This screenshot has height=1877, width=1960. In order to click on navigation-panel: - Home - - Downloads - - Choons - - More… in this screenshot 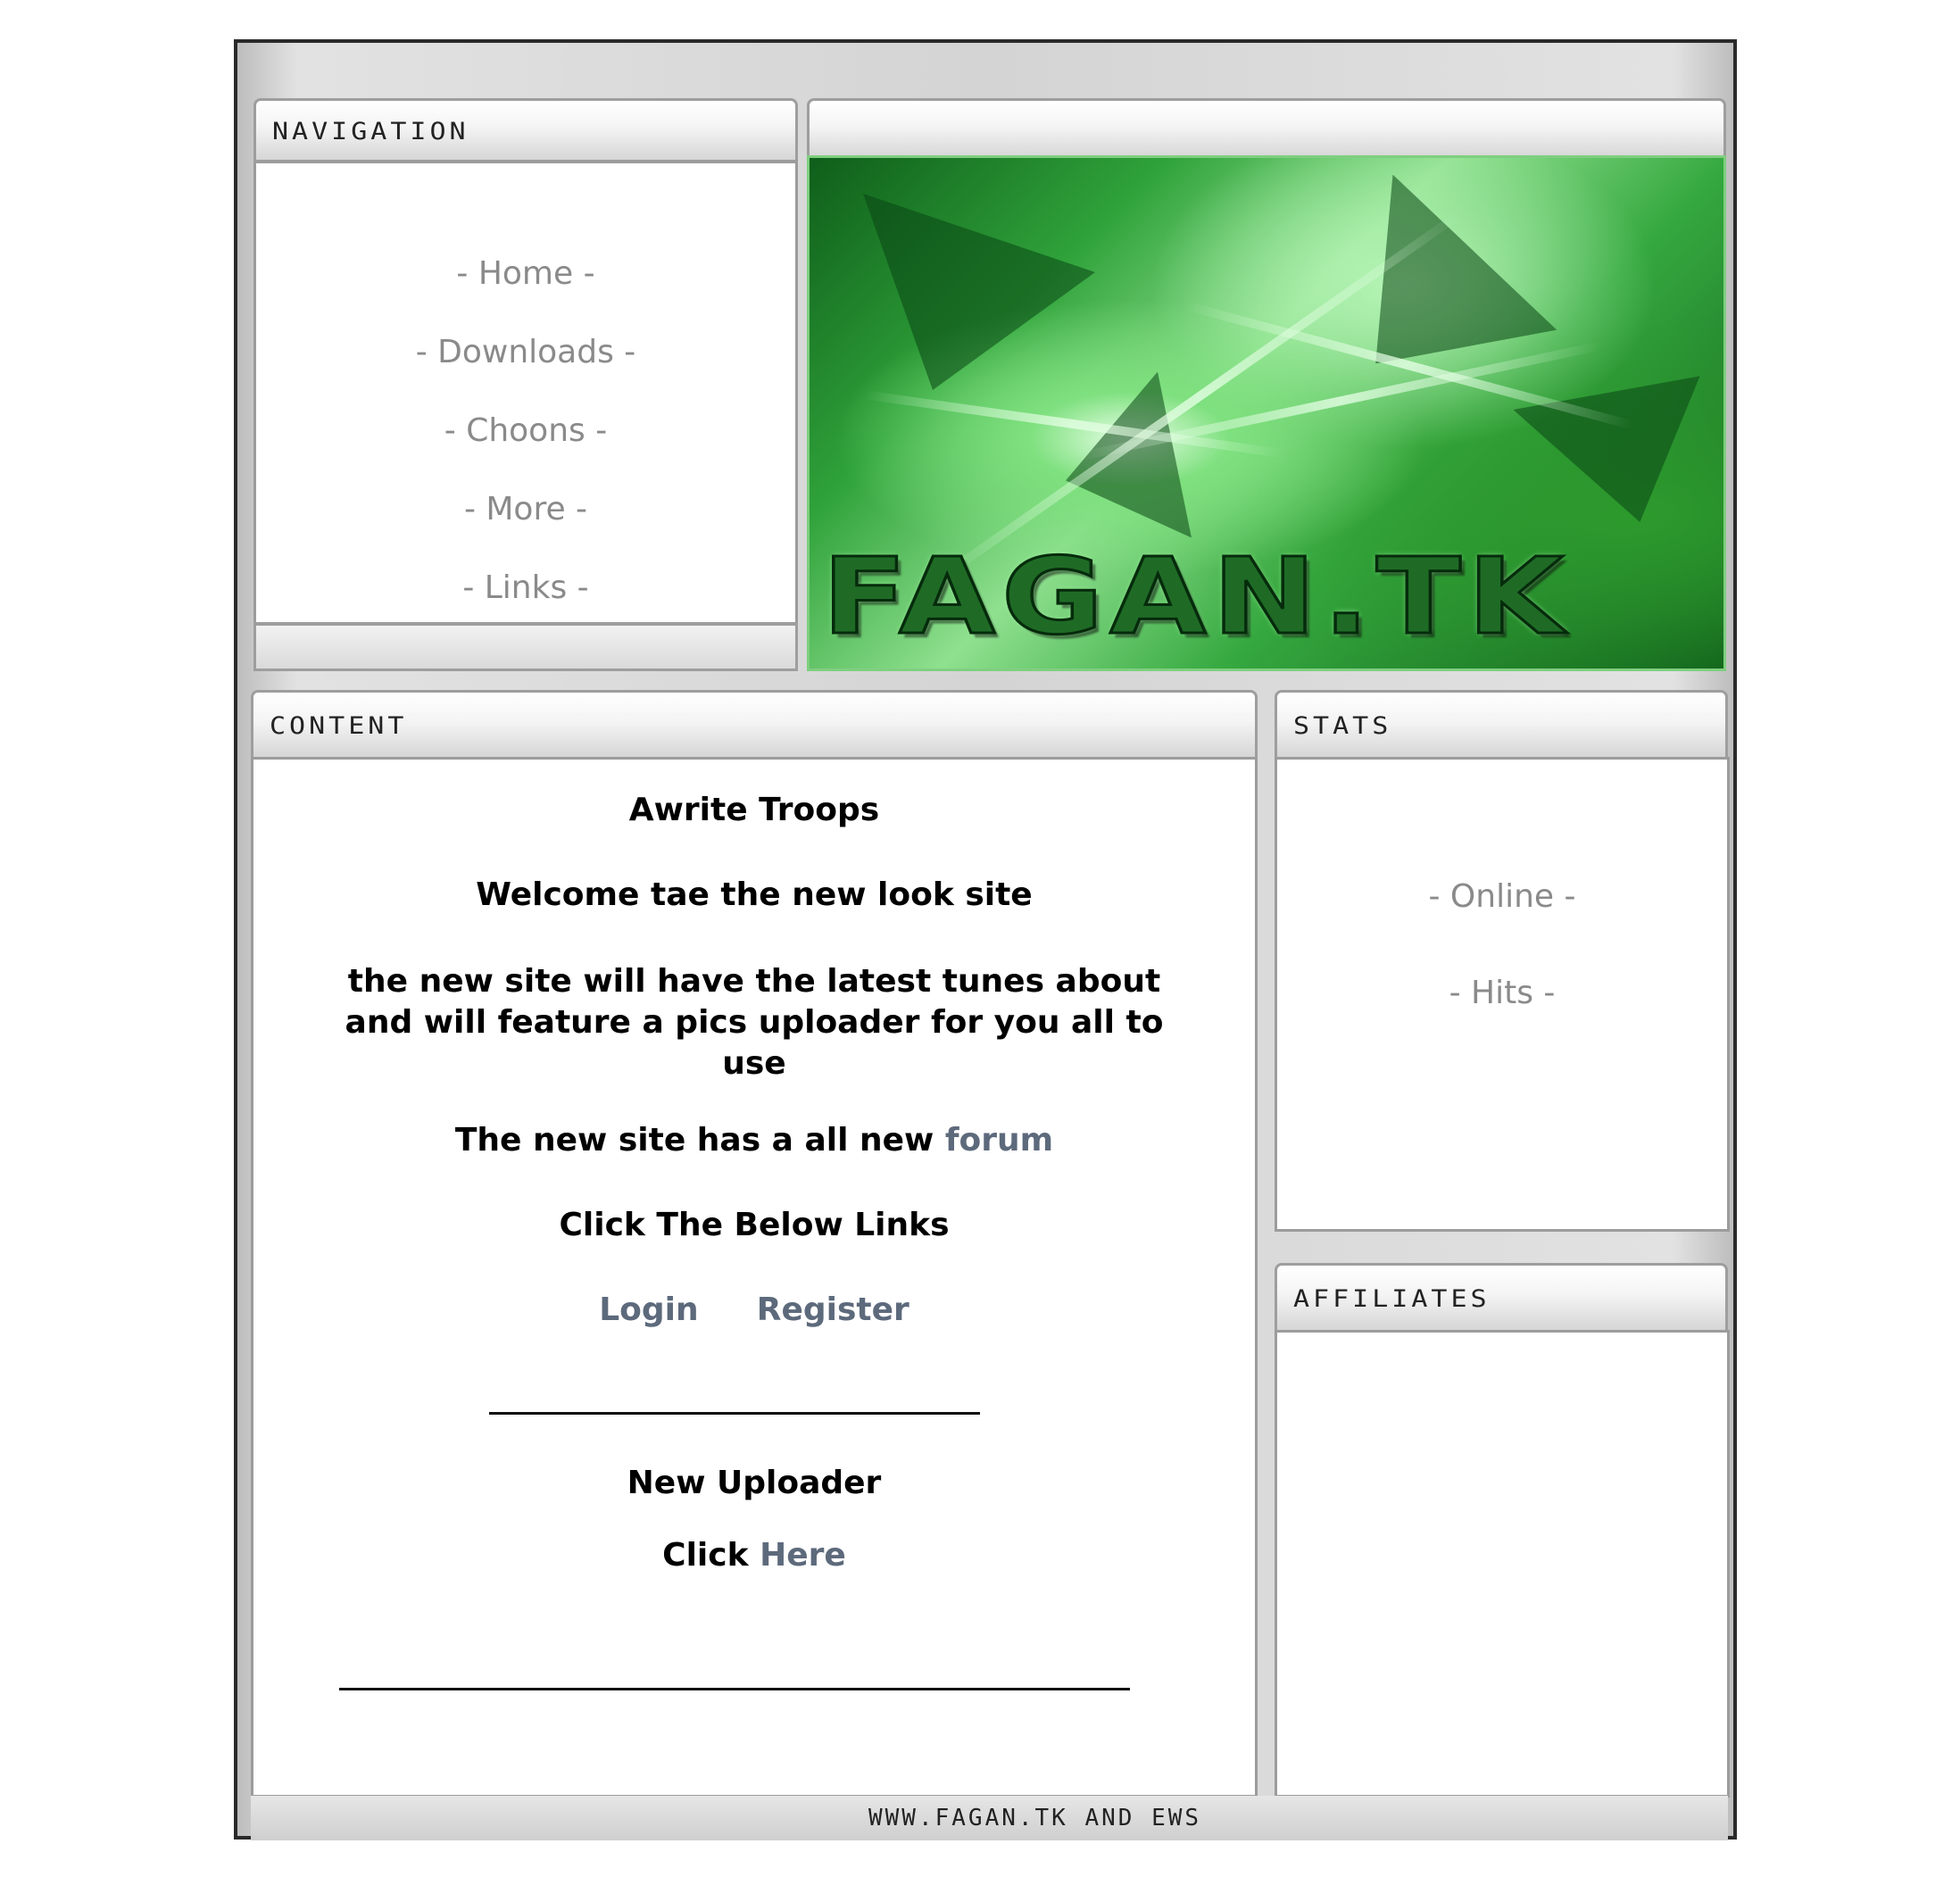, I will do `click(525, 393)`.